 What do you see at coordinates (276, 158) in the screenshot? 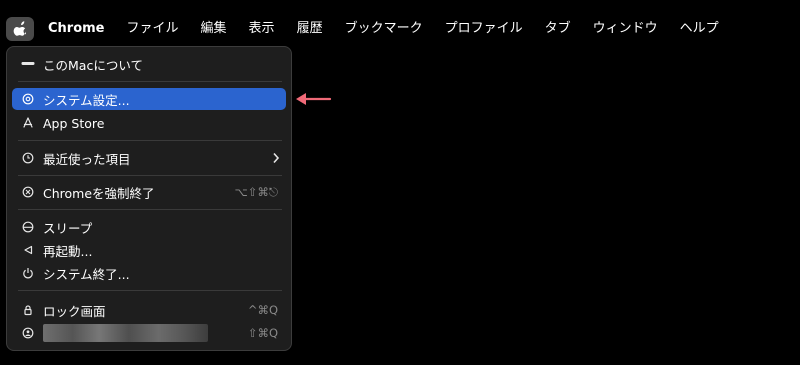
I see `chevron-right-icon` at bounding box center [276, 158].